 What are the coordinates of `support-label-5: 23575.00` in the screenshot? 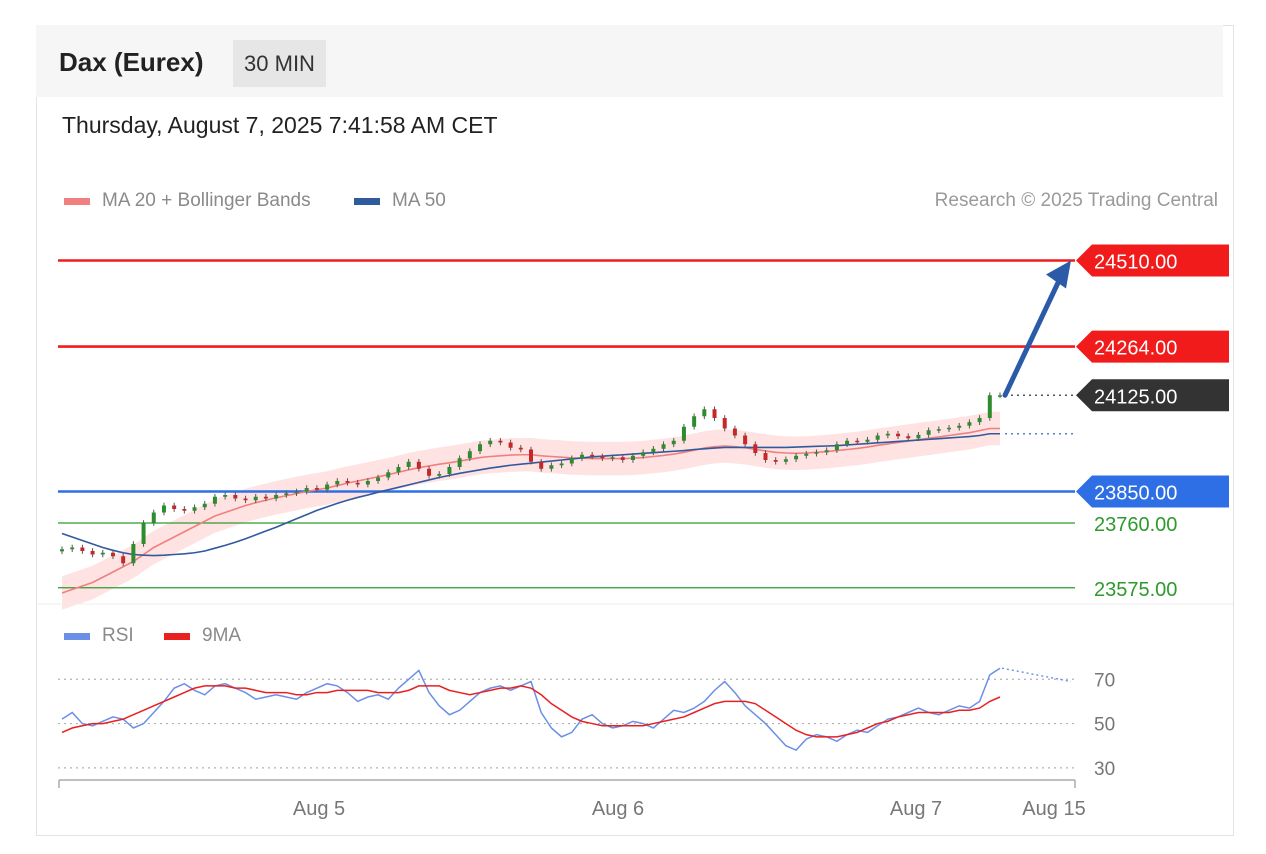 It's located at (1135, 590).